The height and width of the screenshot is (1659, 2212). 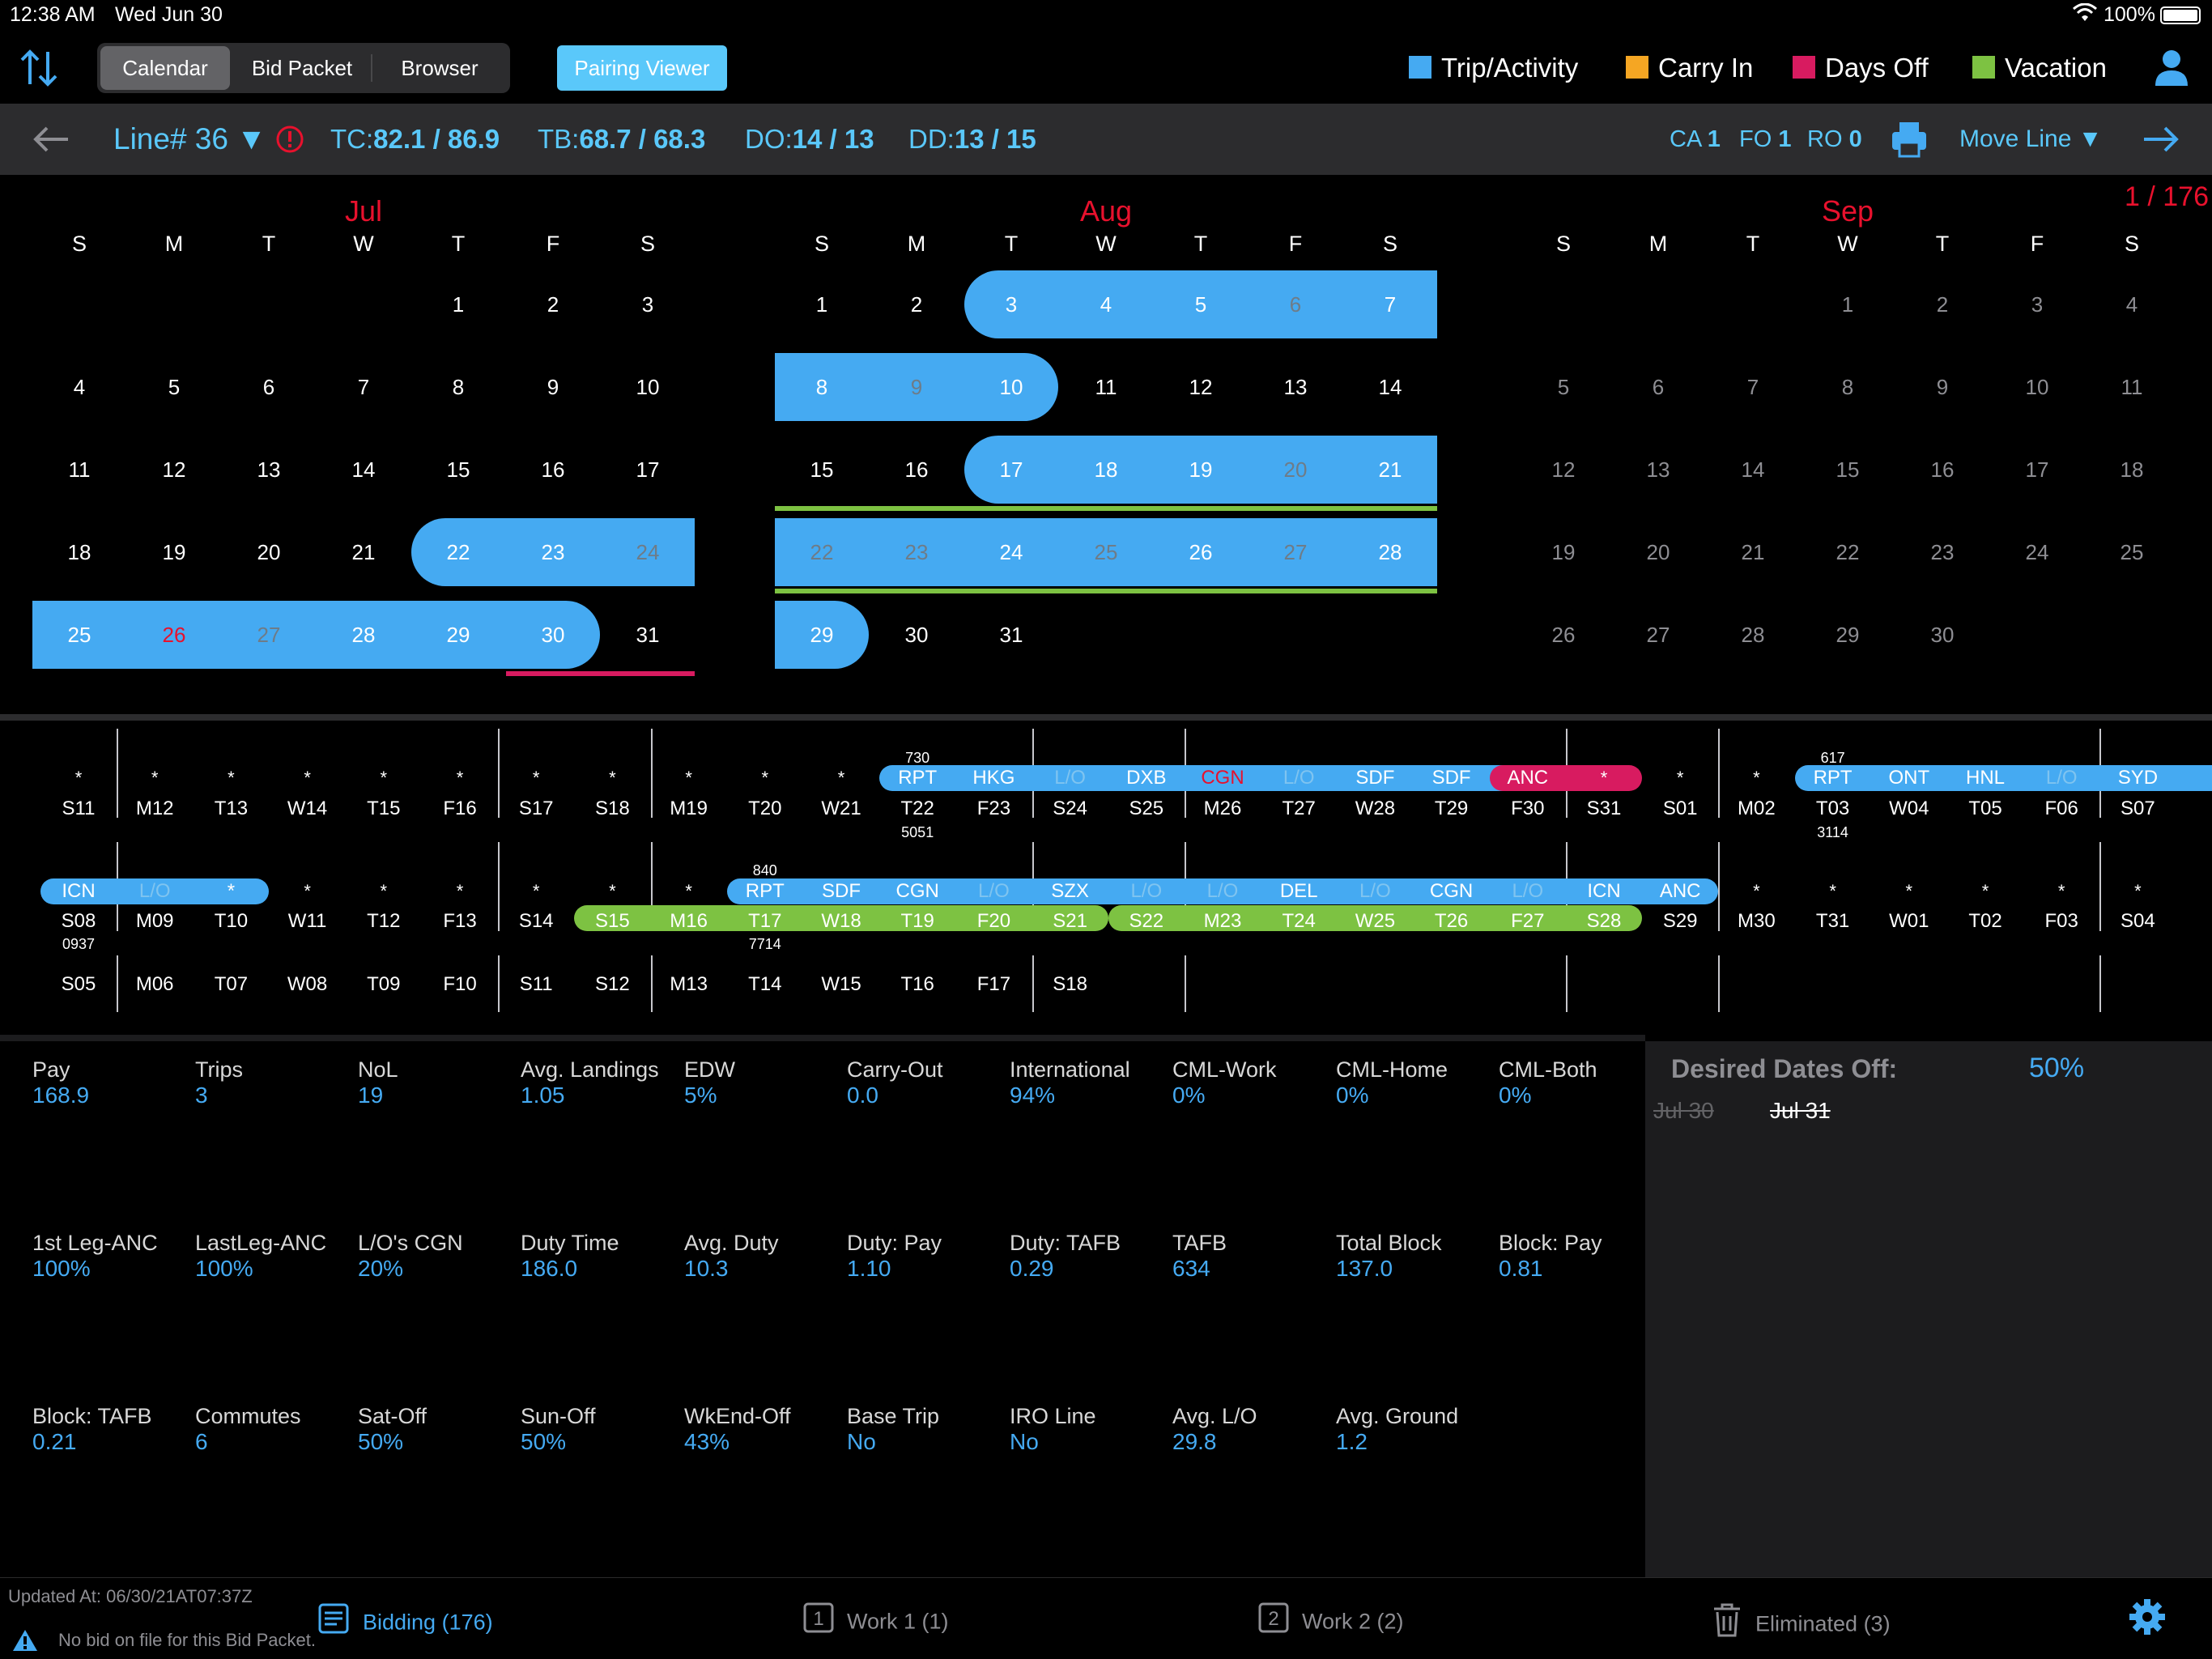 I want to click on alert-circle-icon, so click(x=289, y=141).